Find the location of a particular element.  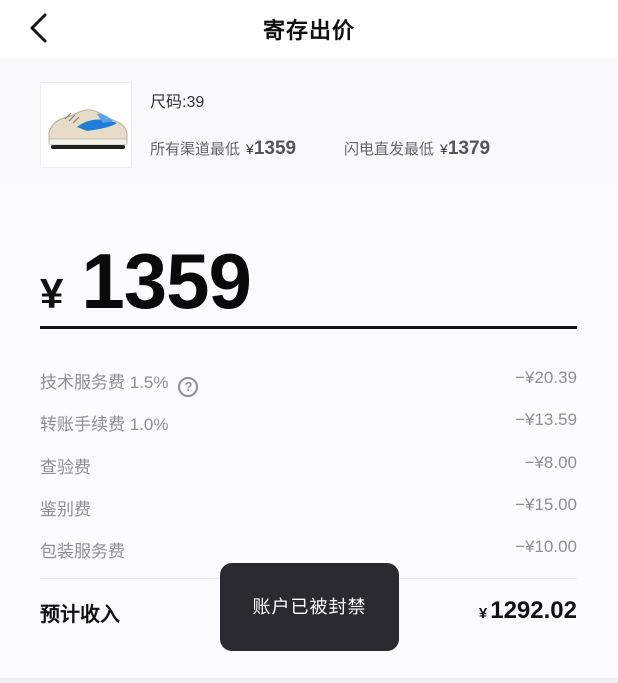

fee-amount: −¥20.39 is located at coordinates (546, 377).